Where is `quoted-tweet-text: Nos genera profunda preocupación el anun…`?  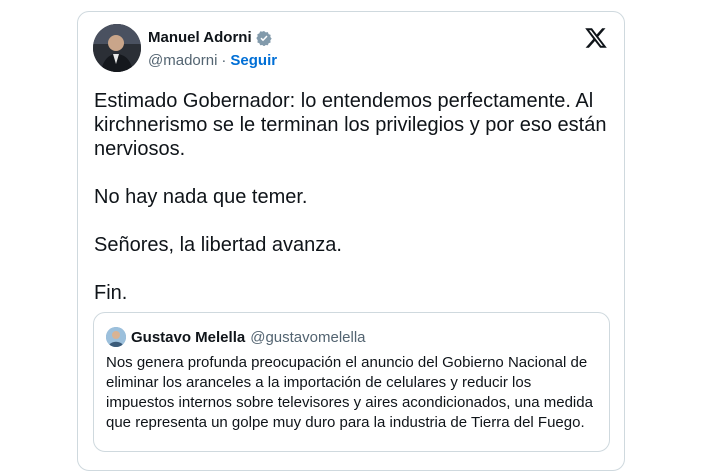 quoted-tweet-text: Nos genera profunda preocupación el anun… is located at coordinates (349, 392).